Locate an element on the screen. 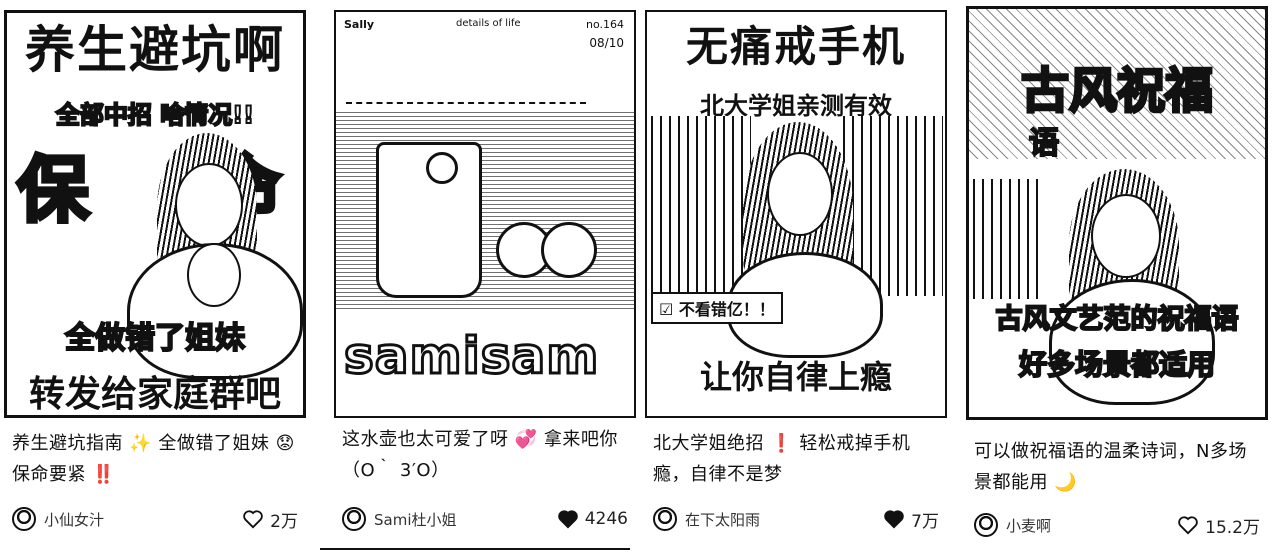 The width and height of the screenshot is (1280, 554). cover-brand: samisam is located at coordinates (471, 356).